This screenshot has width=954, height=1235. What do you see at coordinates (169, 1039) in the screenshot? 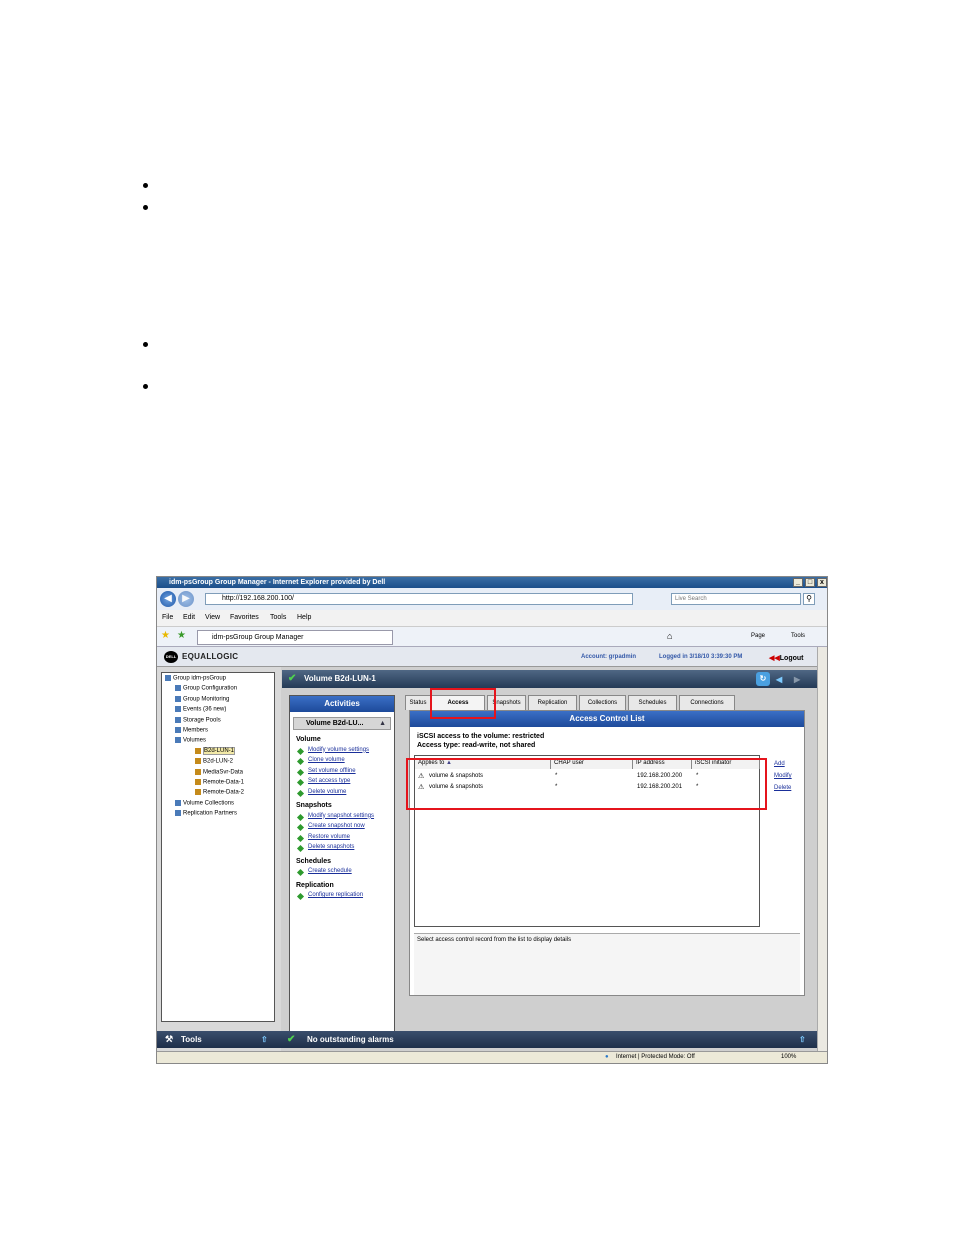
I see `hammer-icon: ⚒` at bounding box center [169, 1039].